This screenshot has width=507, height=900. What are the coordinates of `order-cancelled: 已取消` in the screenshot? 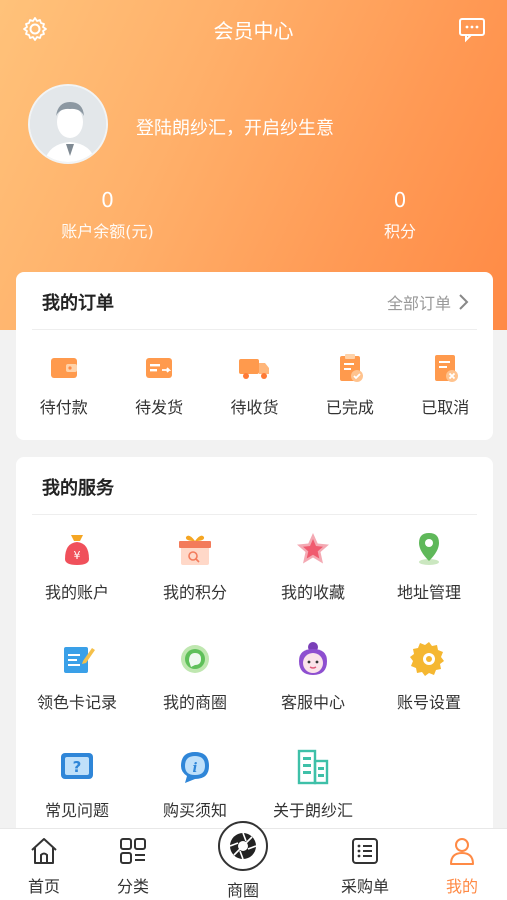 It's located at (445, 384).